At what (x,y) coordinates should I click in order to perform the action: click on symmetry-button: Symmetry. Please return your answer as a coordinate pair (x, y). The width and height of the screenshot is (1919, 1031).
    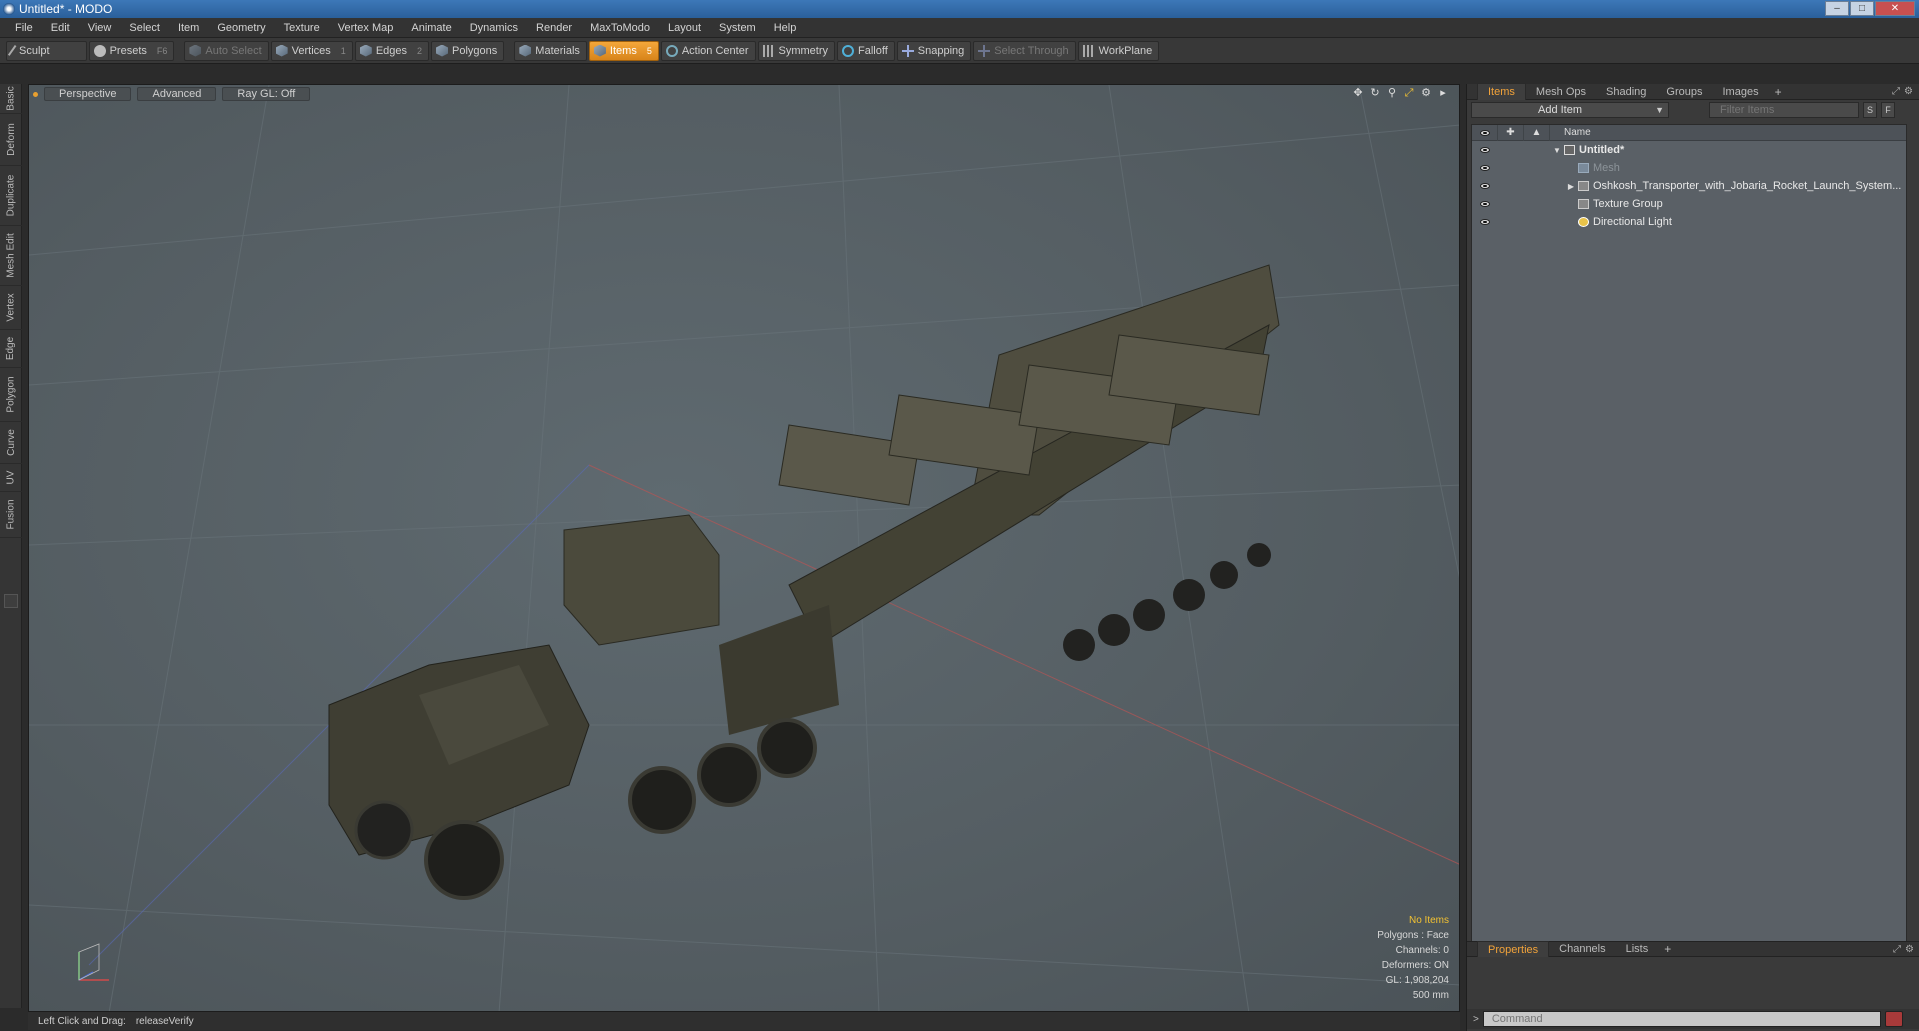
    Looking at the image, I should click on (796, 50).